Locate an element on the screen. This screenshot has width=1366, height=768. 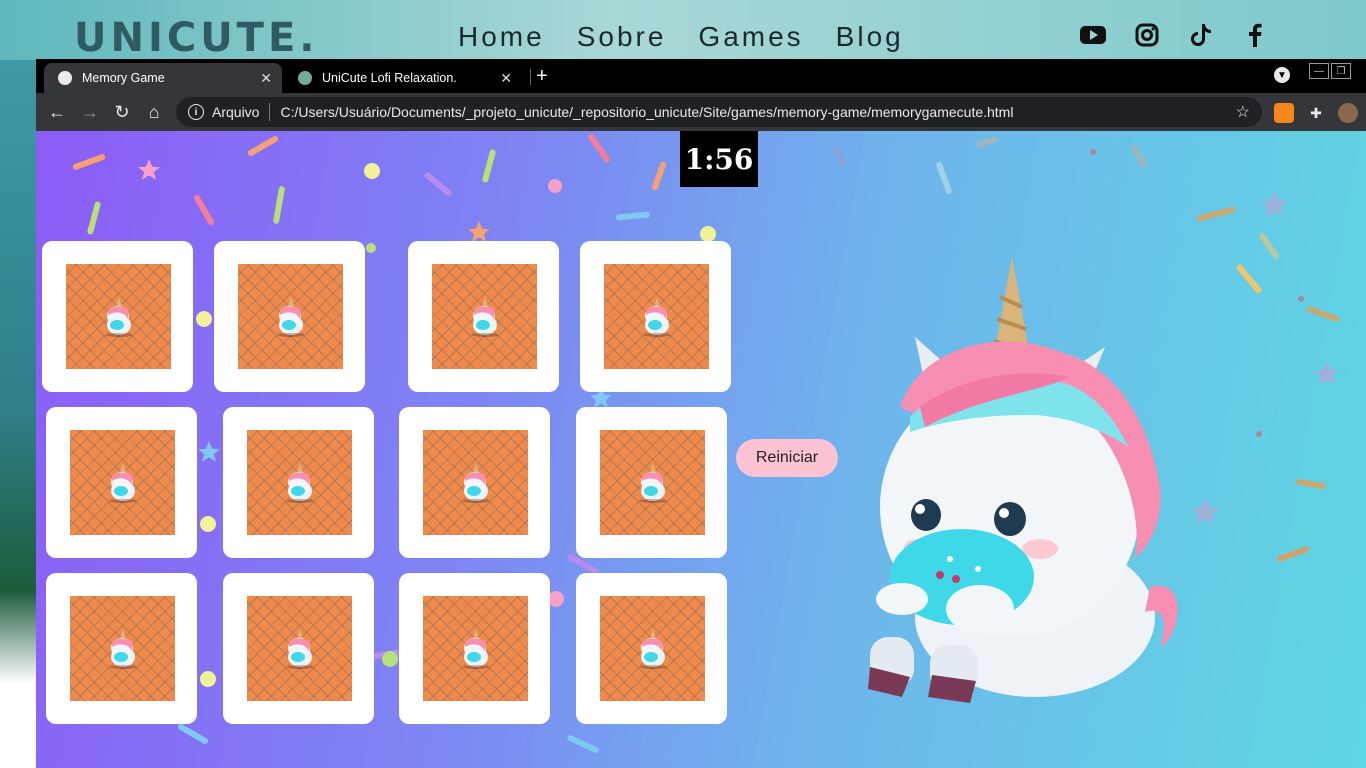
info-icon: i is located at coordinates (196, 112).